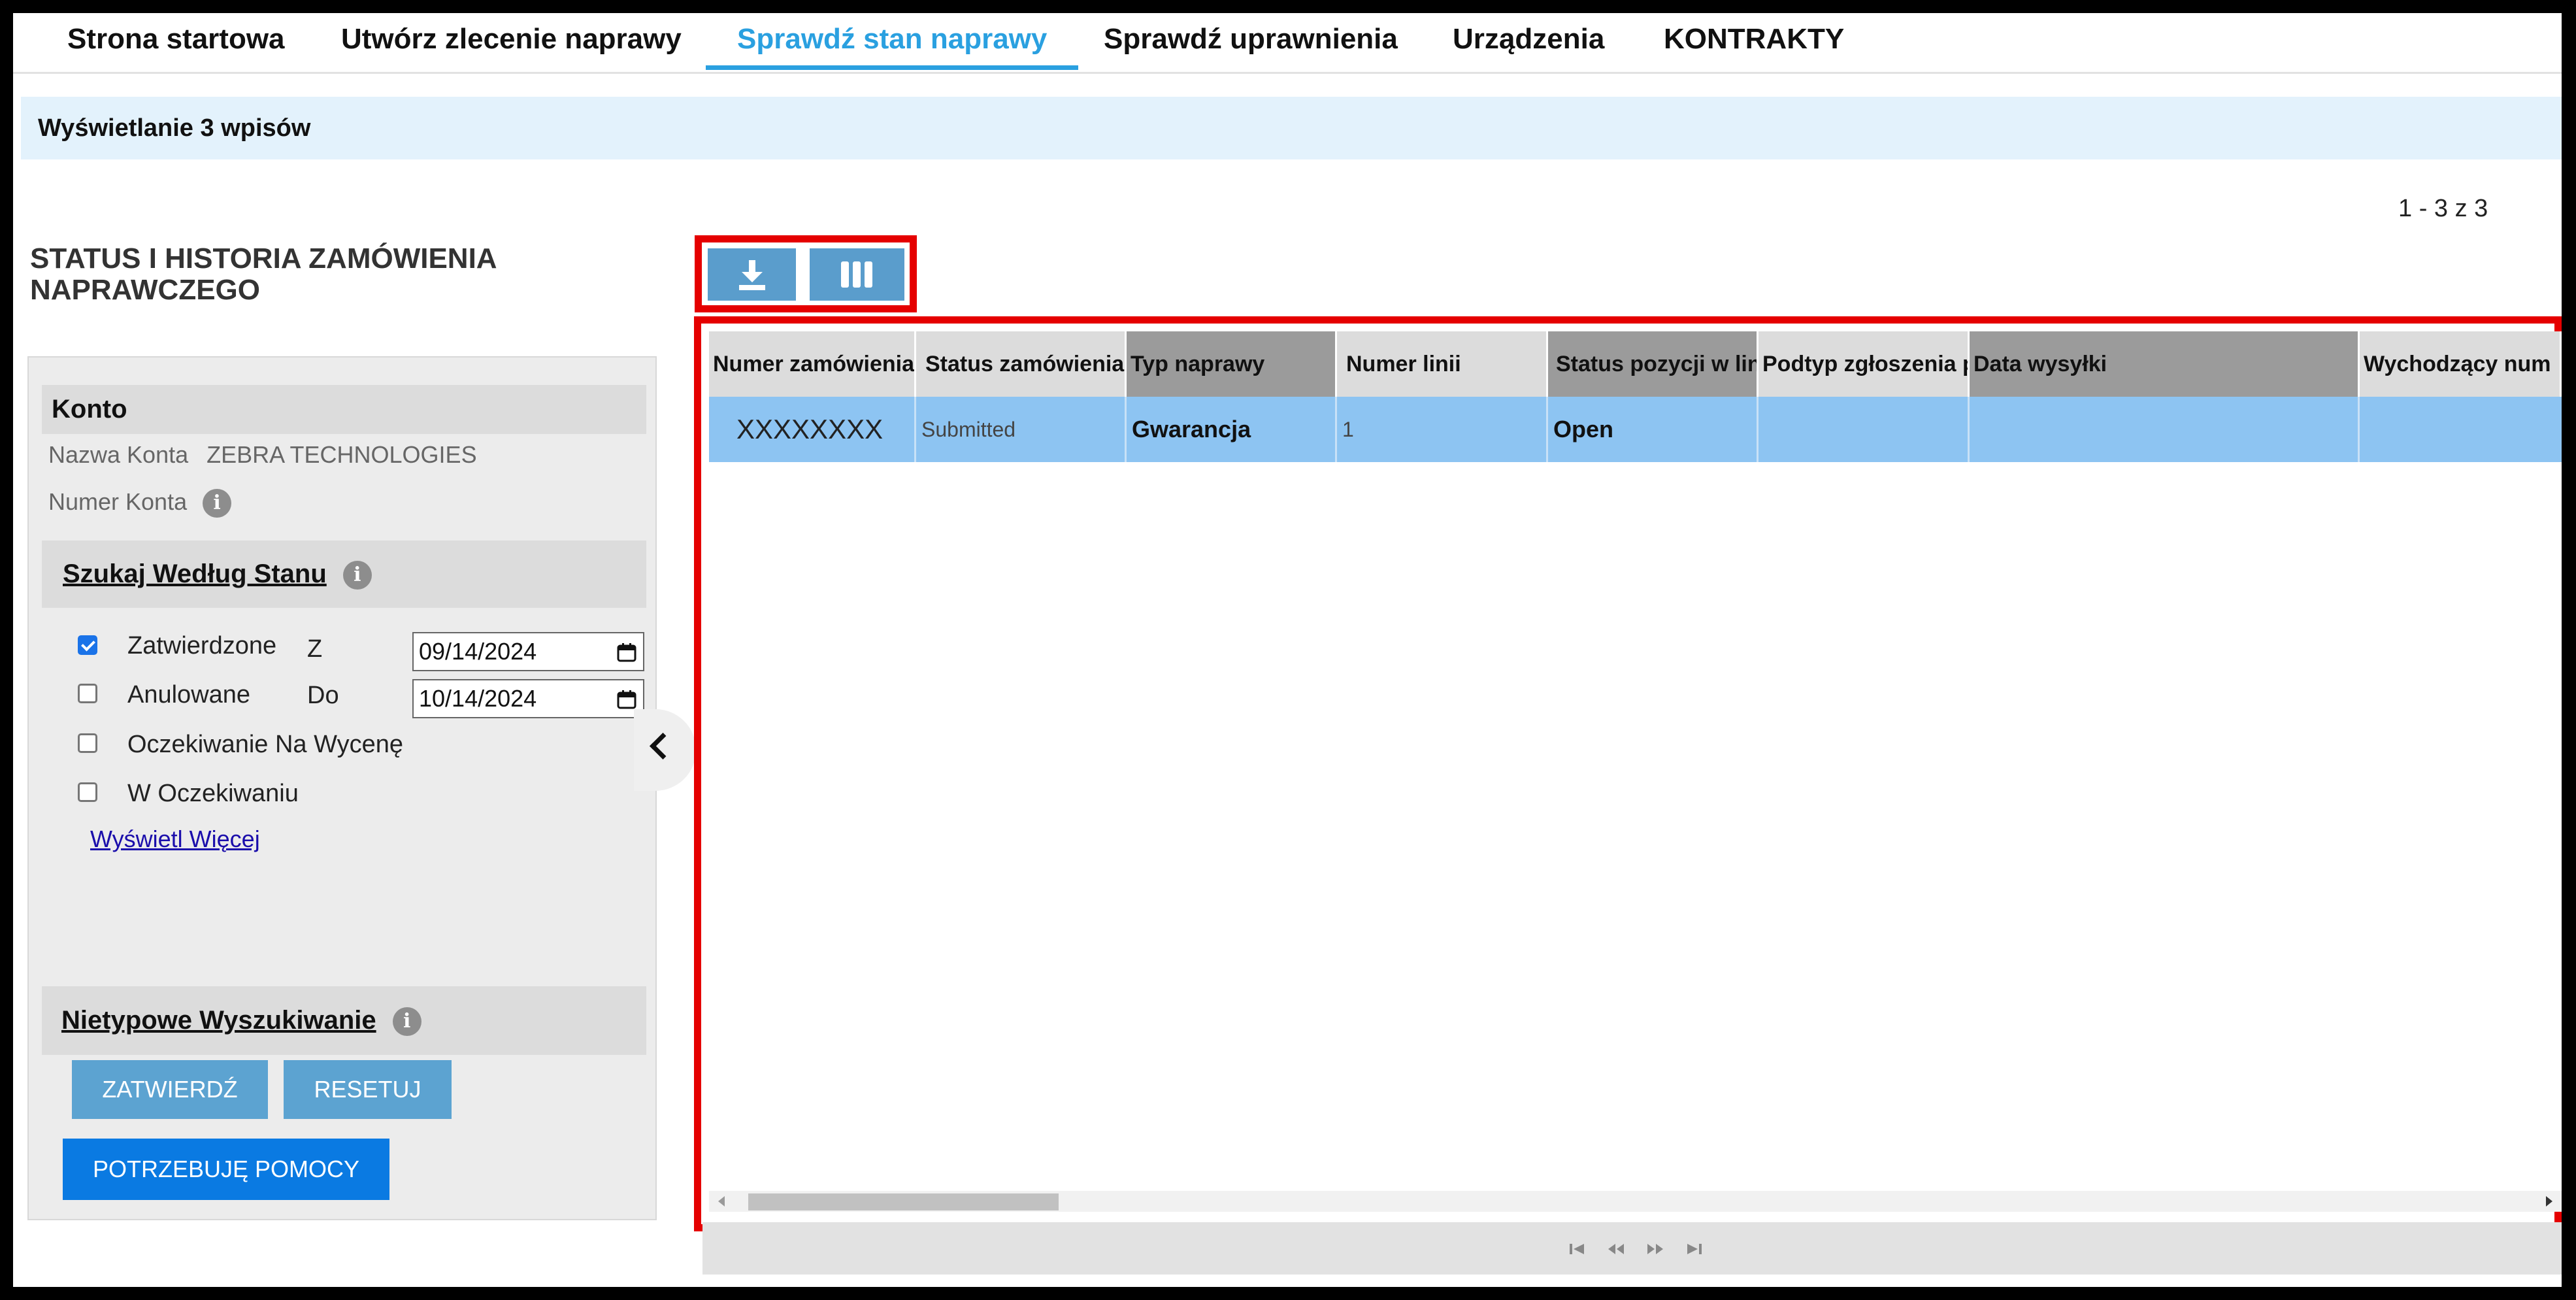 Image resolution: width=2576 pixels, height=1300 pixels. Describe the element at coordinates (344, 409) in the screenshot. I see `account-heading: Konto` at that location.